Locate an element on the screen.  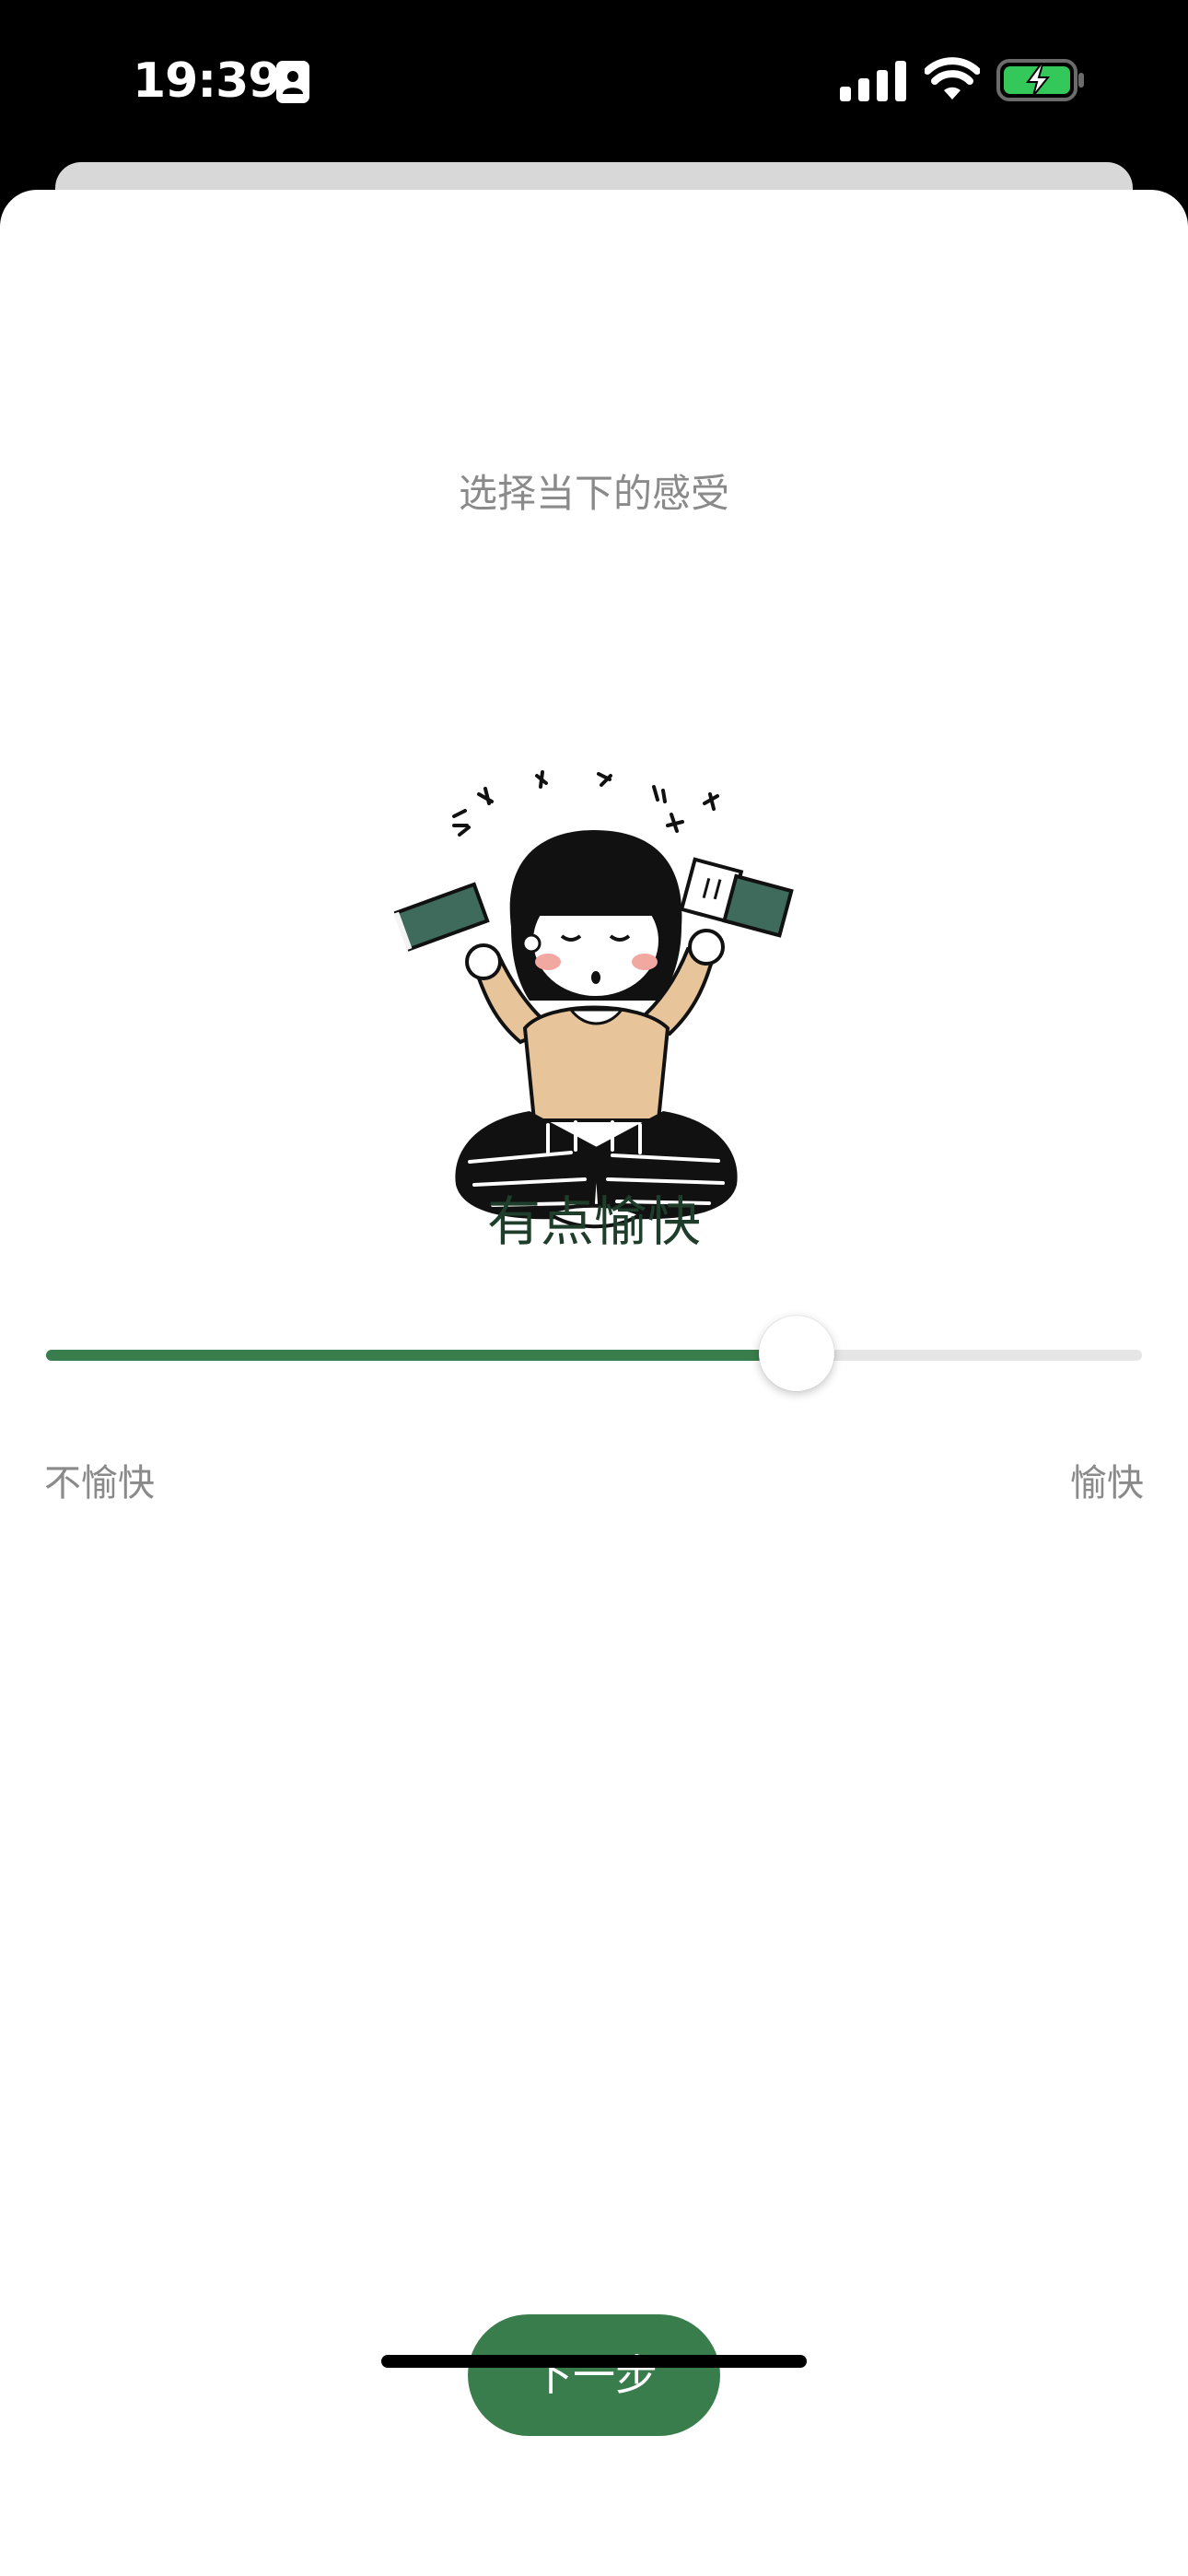
mood-slider is located at coordinates (594, 1355).